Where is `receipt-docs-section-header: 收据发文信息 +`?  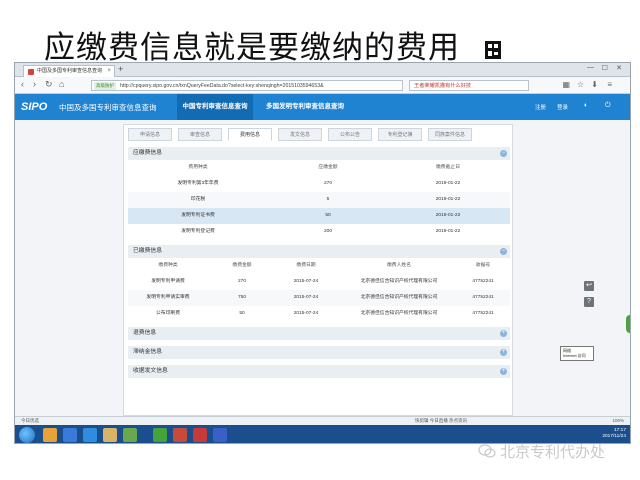 receipt-docs-section-header: 收据发文信息 + is located at coordinates (319, 371).